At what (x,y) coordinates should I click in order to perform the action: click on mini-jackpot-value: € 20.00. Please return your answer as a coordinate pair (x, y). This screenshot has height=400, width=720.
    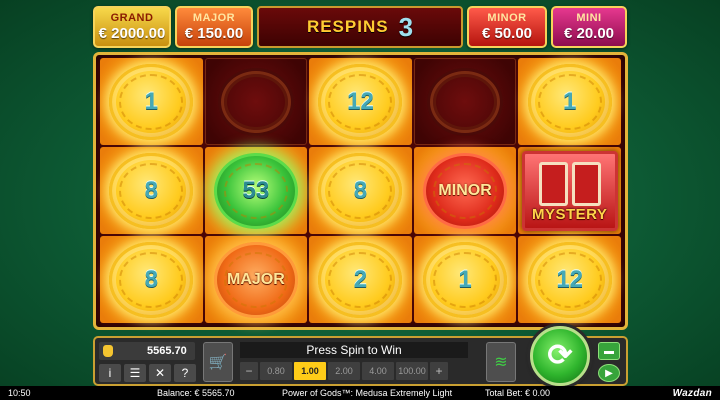
    Looking at the image, I should click on (589, 33).